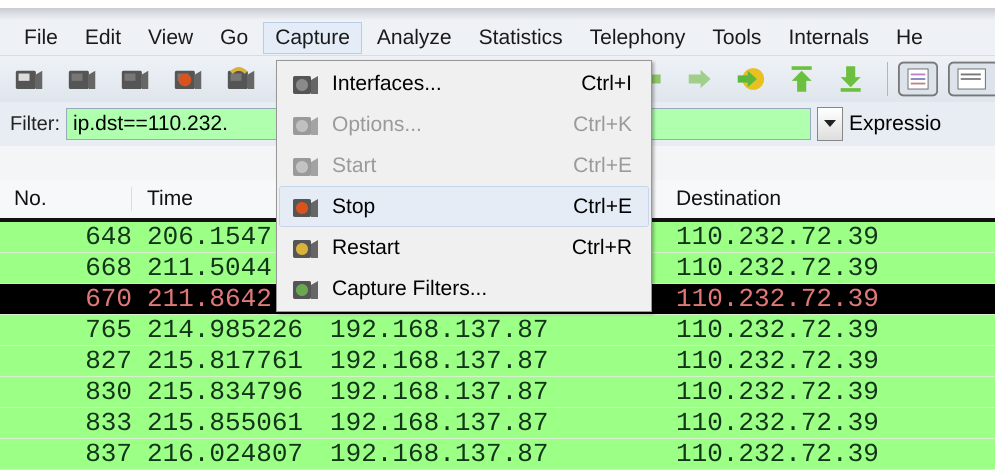 The height and width of the screenshot is (475, 995). What do you see at coordinates (209, 299) in the screenshot?
I see `table-cell-text: 211.8642` at bounding box center [209, 299].